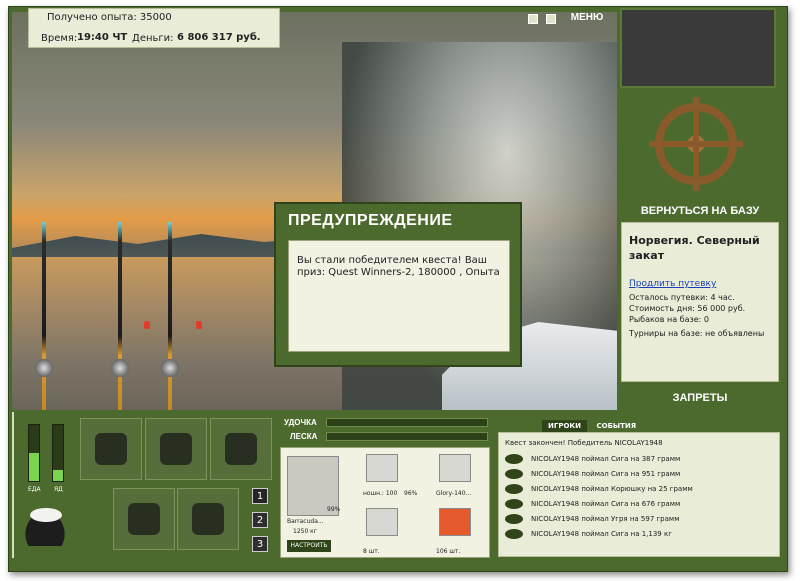  Describe the element at coordinates (34, 467) in the screenshot. I see `food-gauge-fill` at that location.